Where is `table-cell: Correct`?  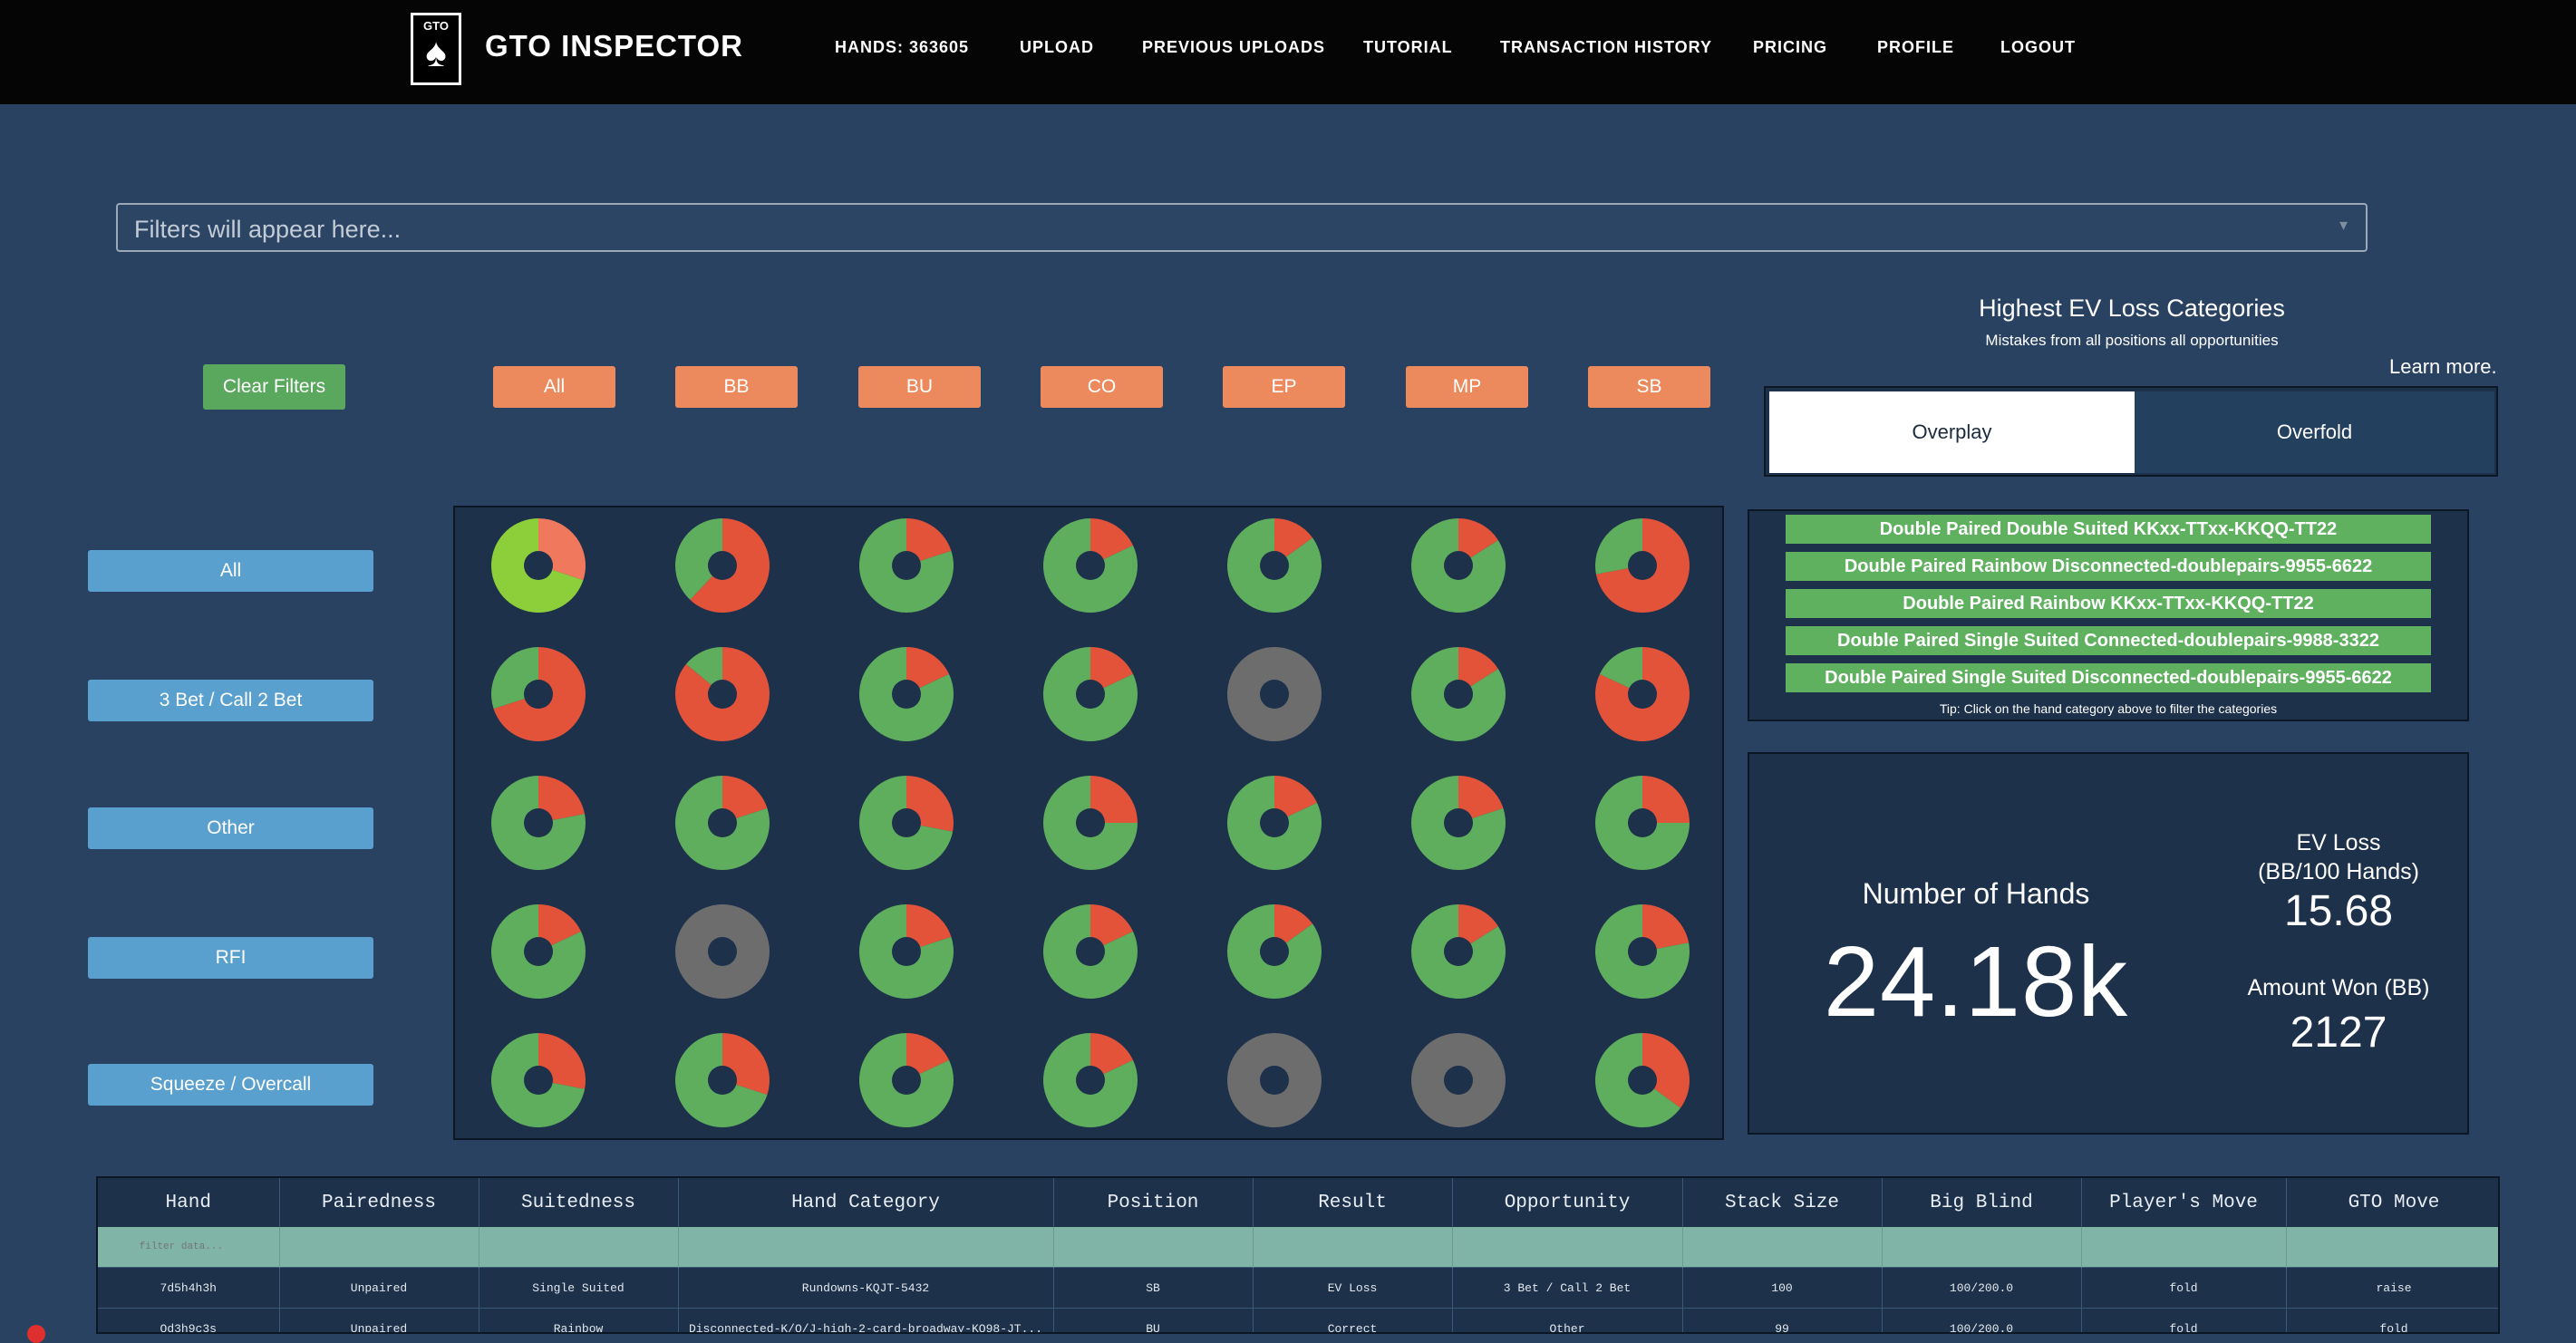
table-cell: Correct is located at coordinates (1353, 1320).